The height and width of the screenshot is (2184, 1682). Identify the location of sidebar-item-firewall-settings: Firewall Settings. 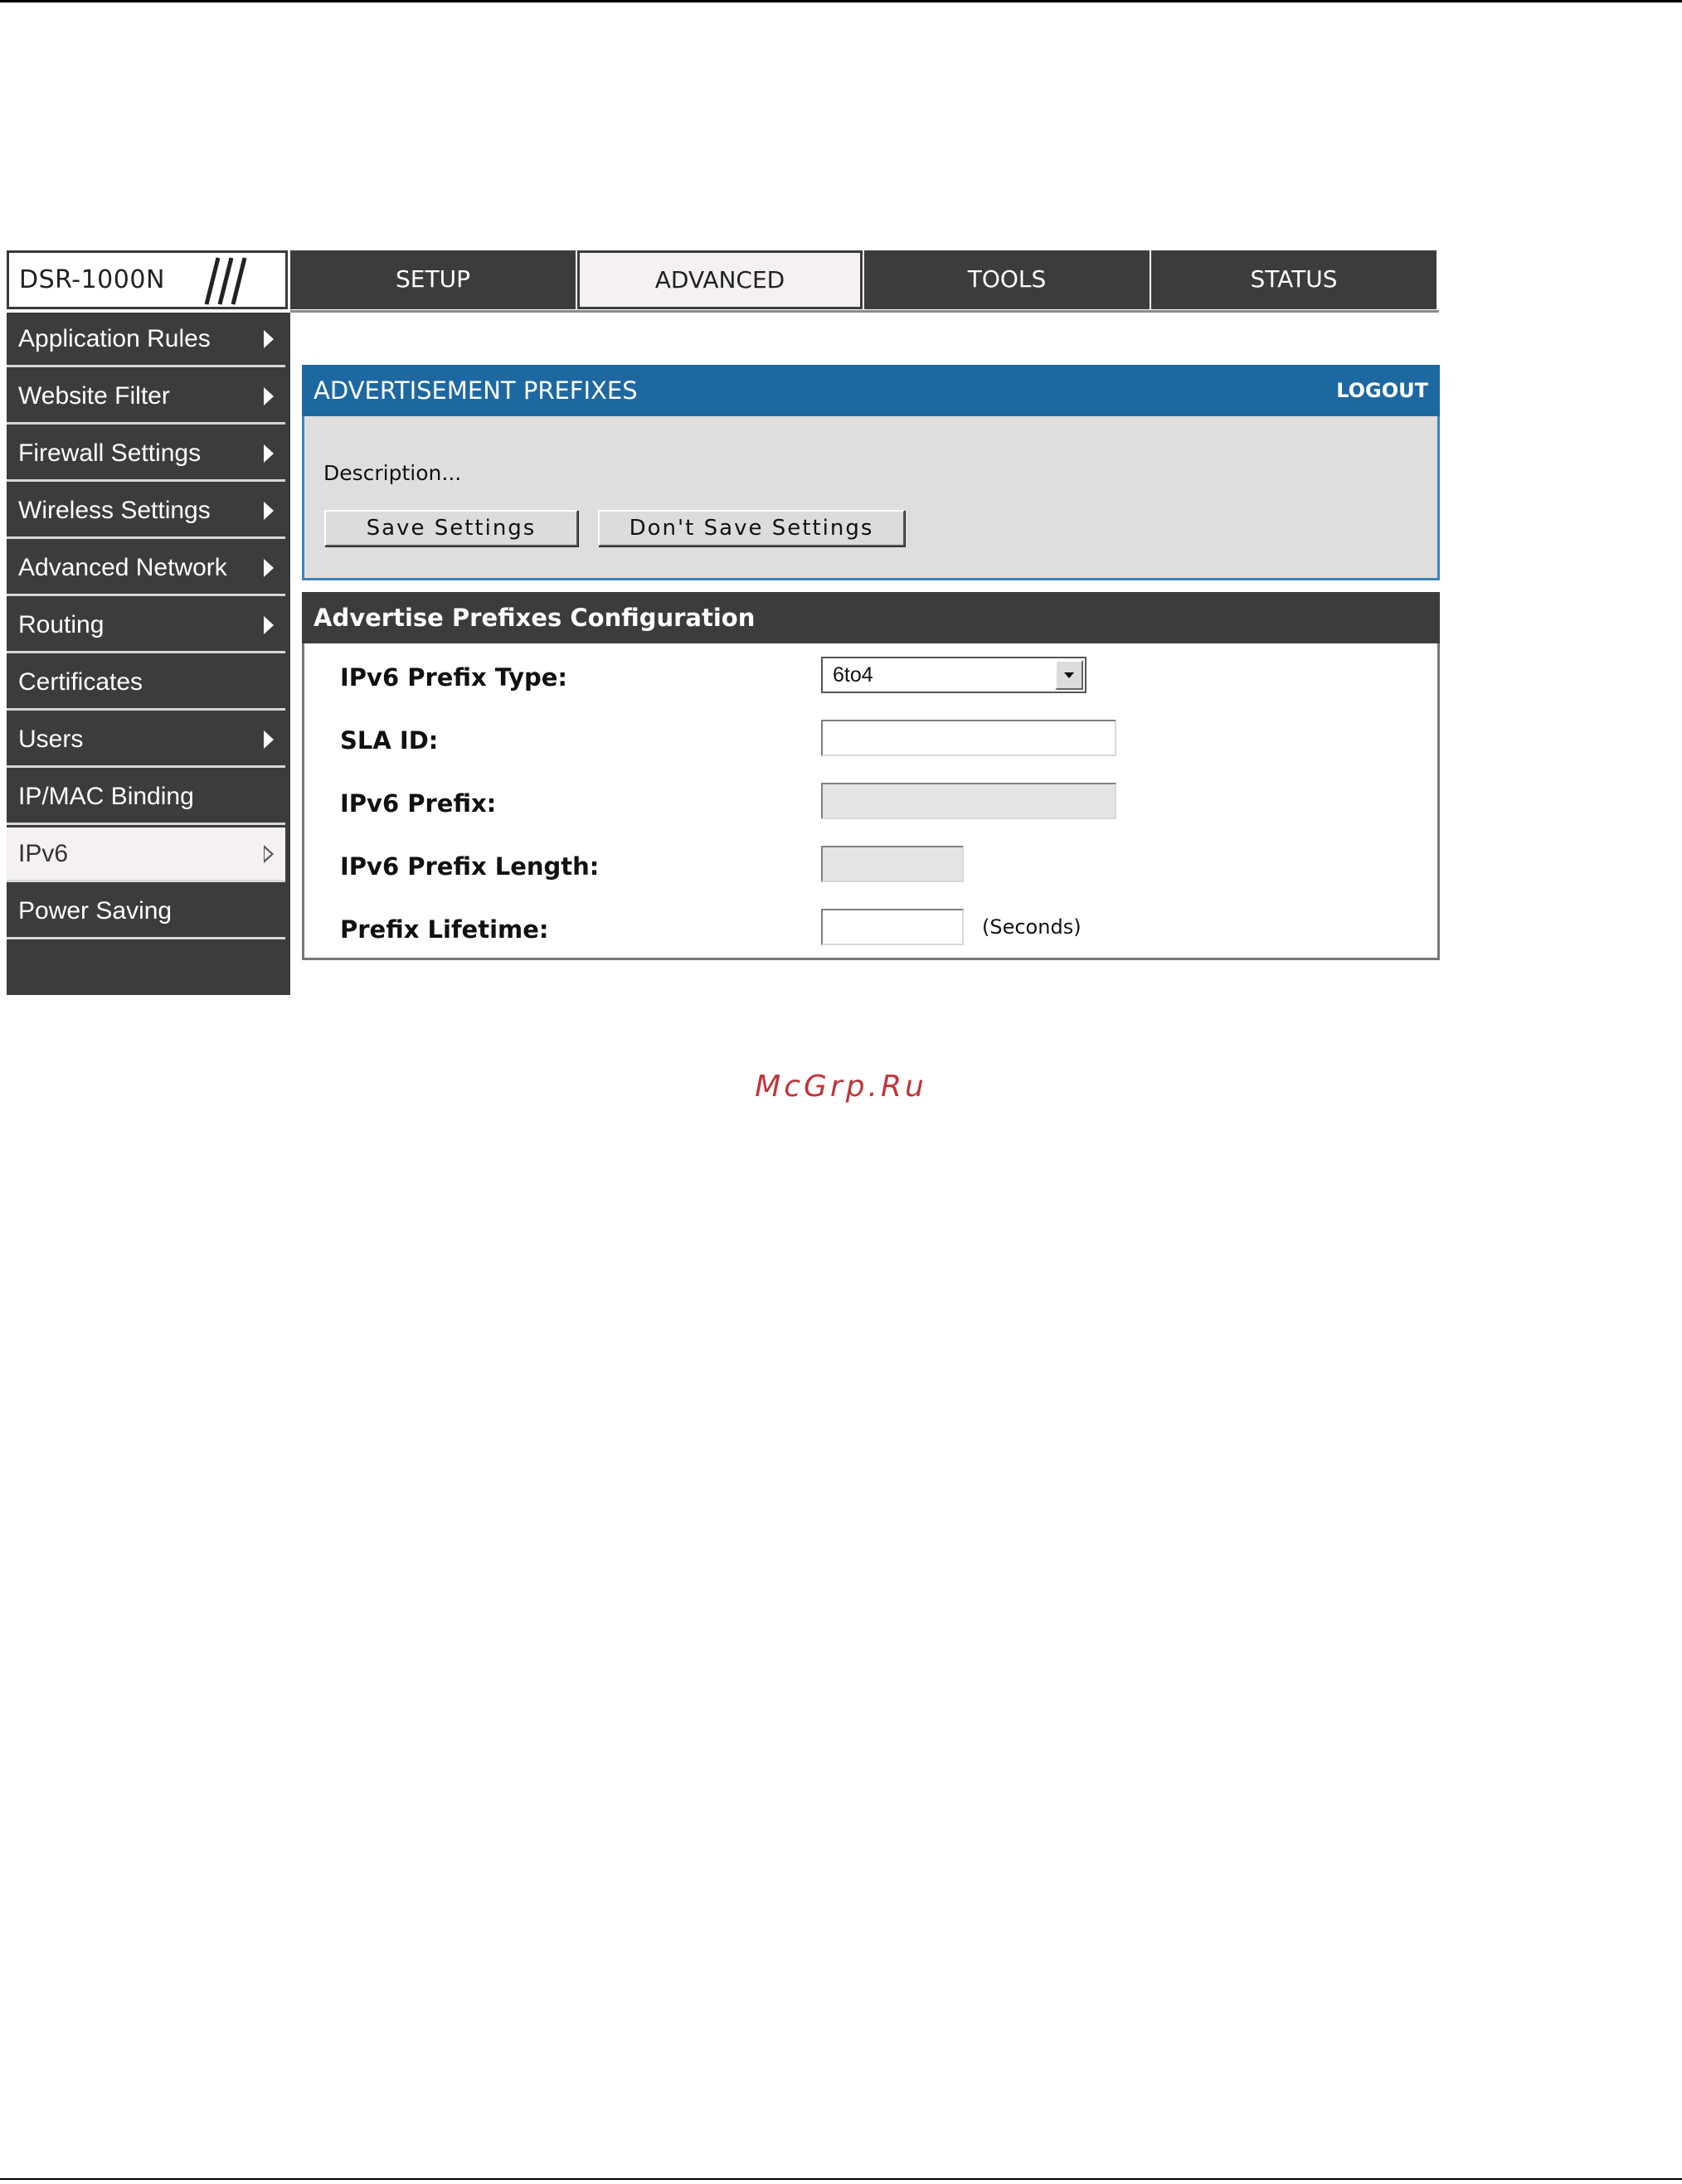
(146, 454).